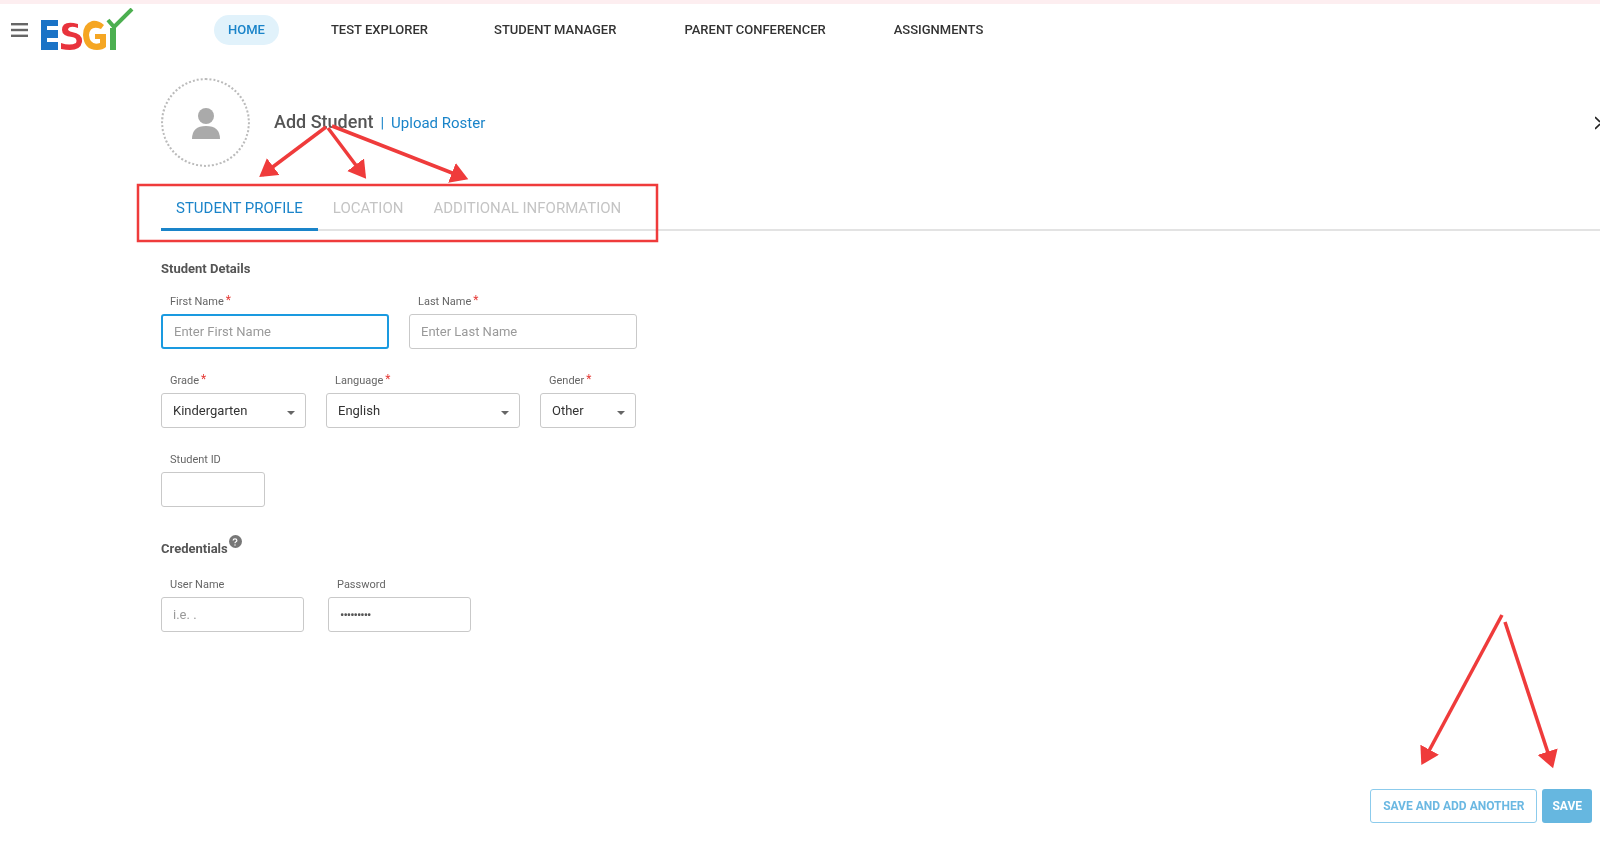  Describe the element at coordinates (232, 614) in the screenshot. I see `input-field: i.e. .` at that location.